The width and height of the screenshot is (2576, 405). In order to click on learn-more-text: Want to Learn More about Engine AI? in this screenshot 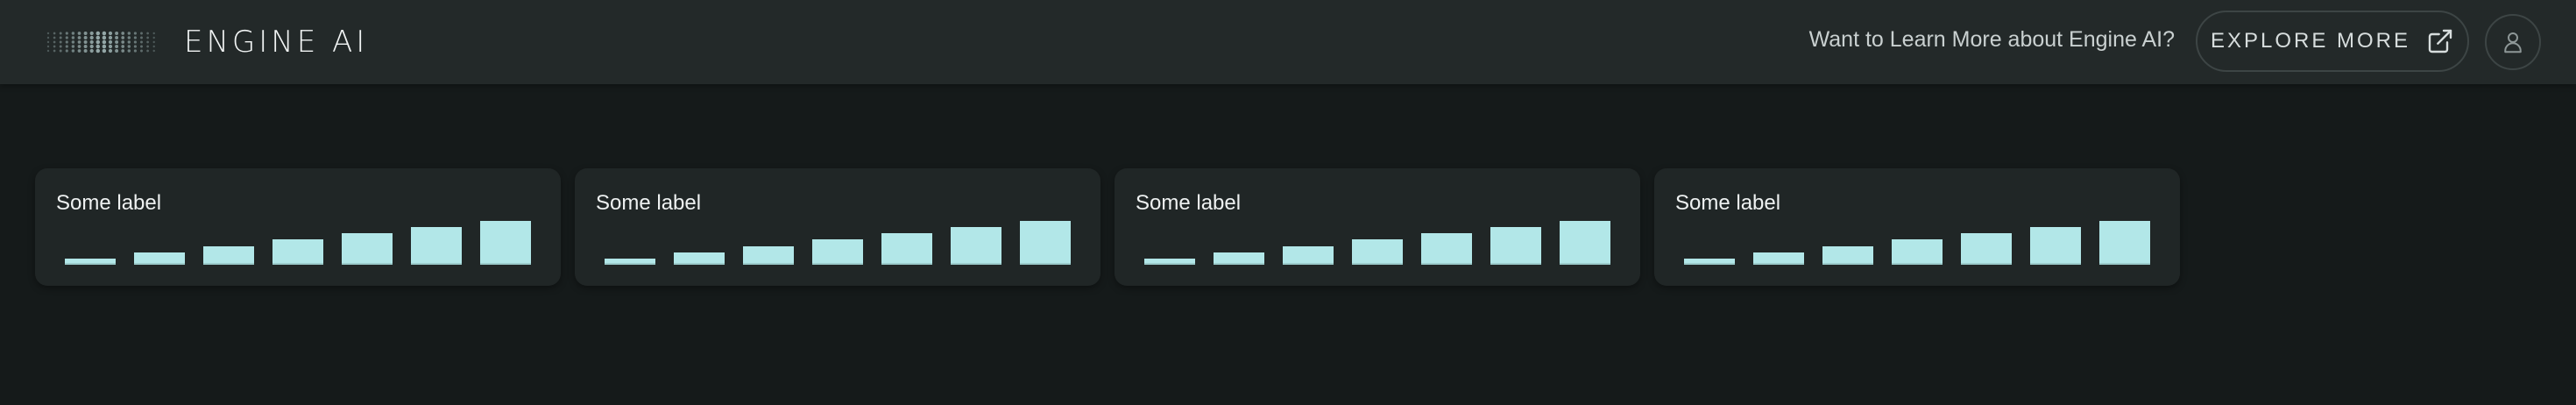, I will do `click(1991, 40)`.